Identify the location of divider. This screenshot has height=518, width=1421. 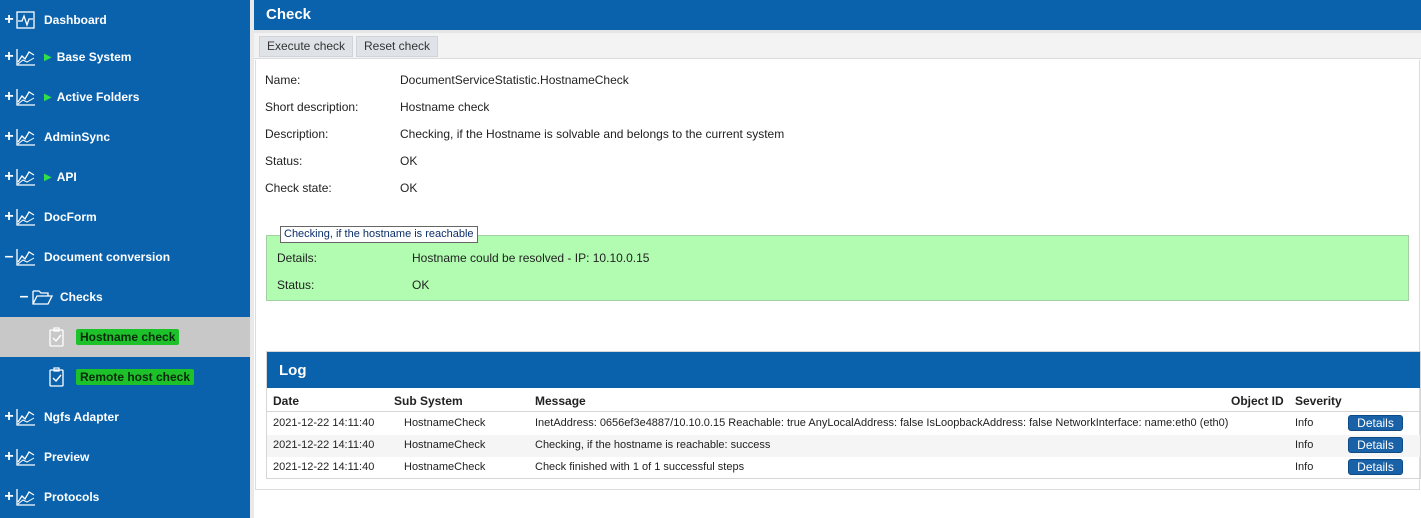
(843, 411).